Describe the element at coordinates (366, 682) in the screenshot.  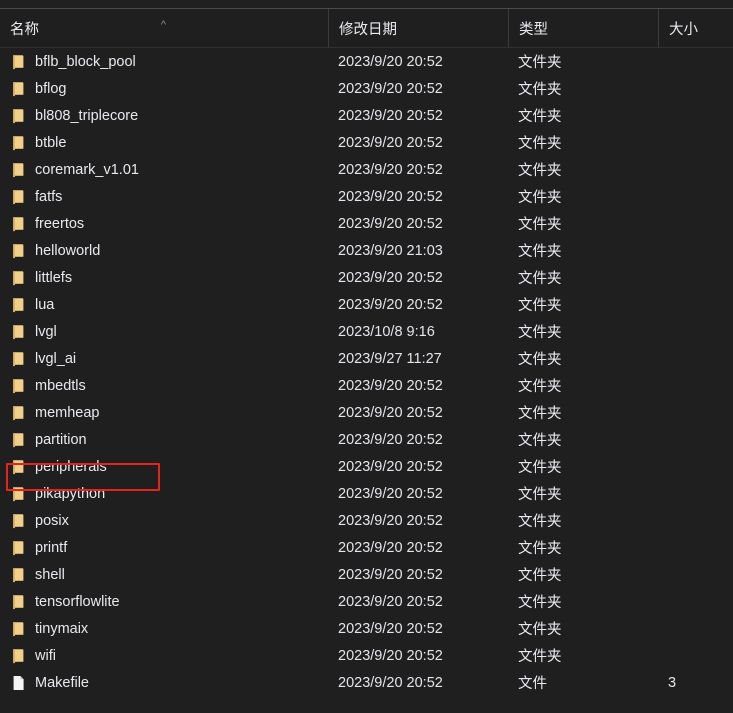
I see `table-row: Makefile 2023/9/20 20:52 文件 3` at that location.